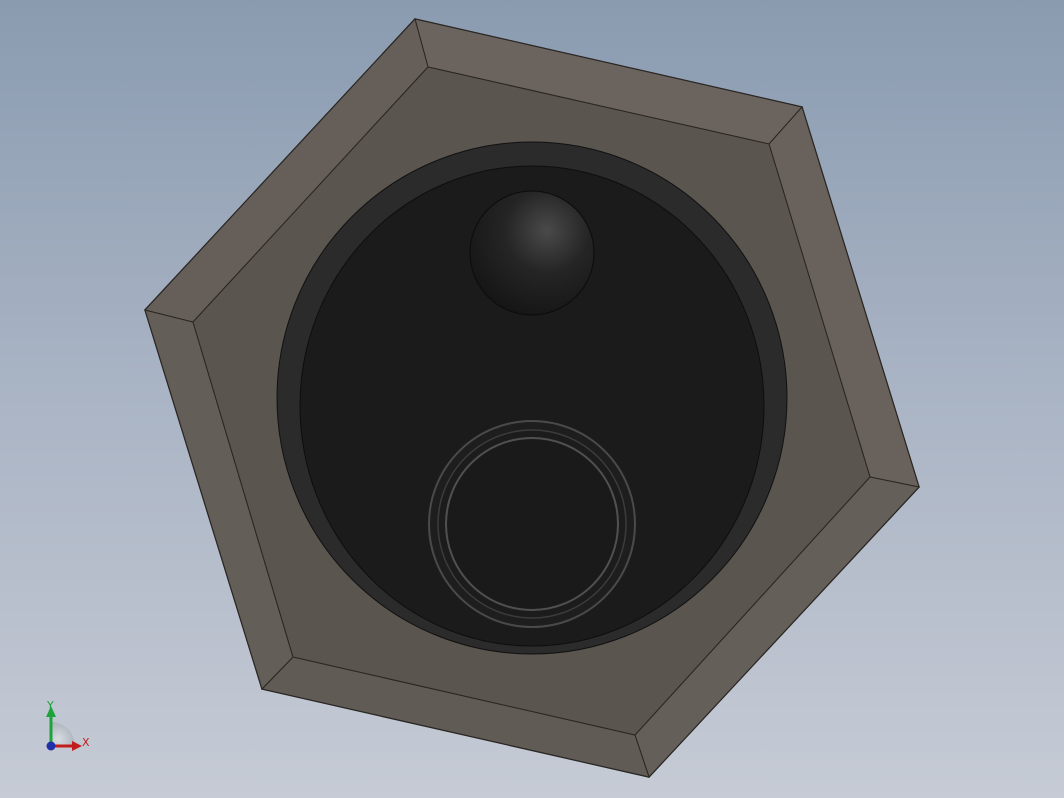  I want to click on triad-x-label: X, so click(86, 742).